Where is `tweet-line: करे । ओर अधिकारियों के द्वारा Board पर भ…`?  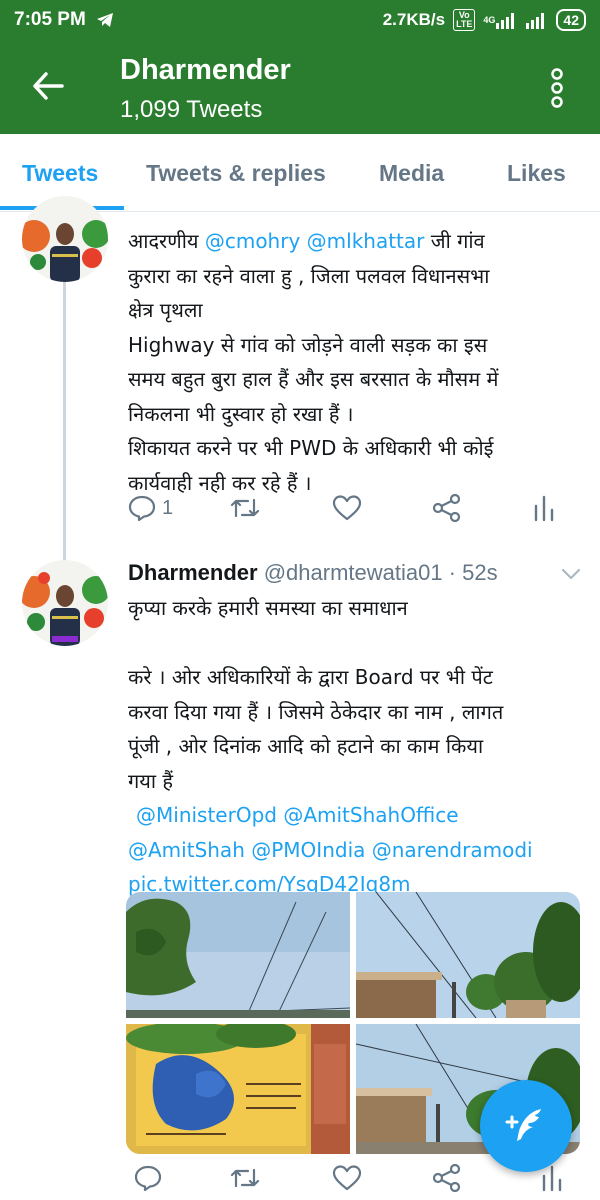
tweet-line: करे । ओर अधिकारियों के द्वारा Board पर भ… is located at coordinates (310, 677).